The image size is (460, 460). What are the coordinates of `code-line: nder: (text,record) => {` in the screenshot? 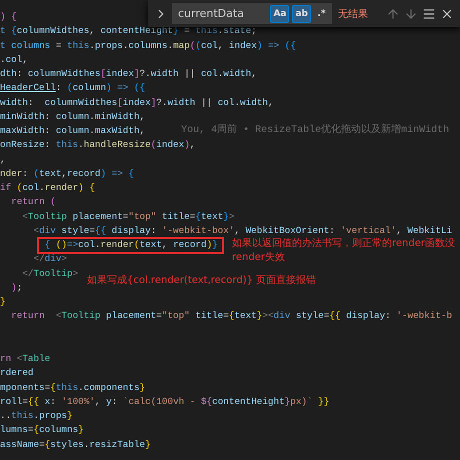 It's located at (67, 174).